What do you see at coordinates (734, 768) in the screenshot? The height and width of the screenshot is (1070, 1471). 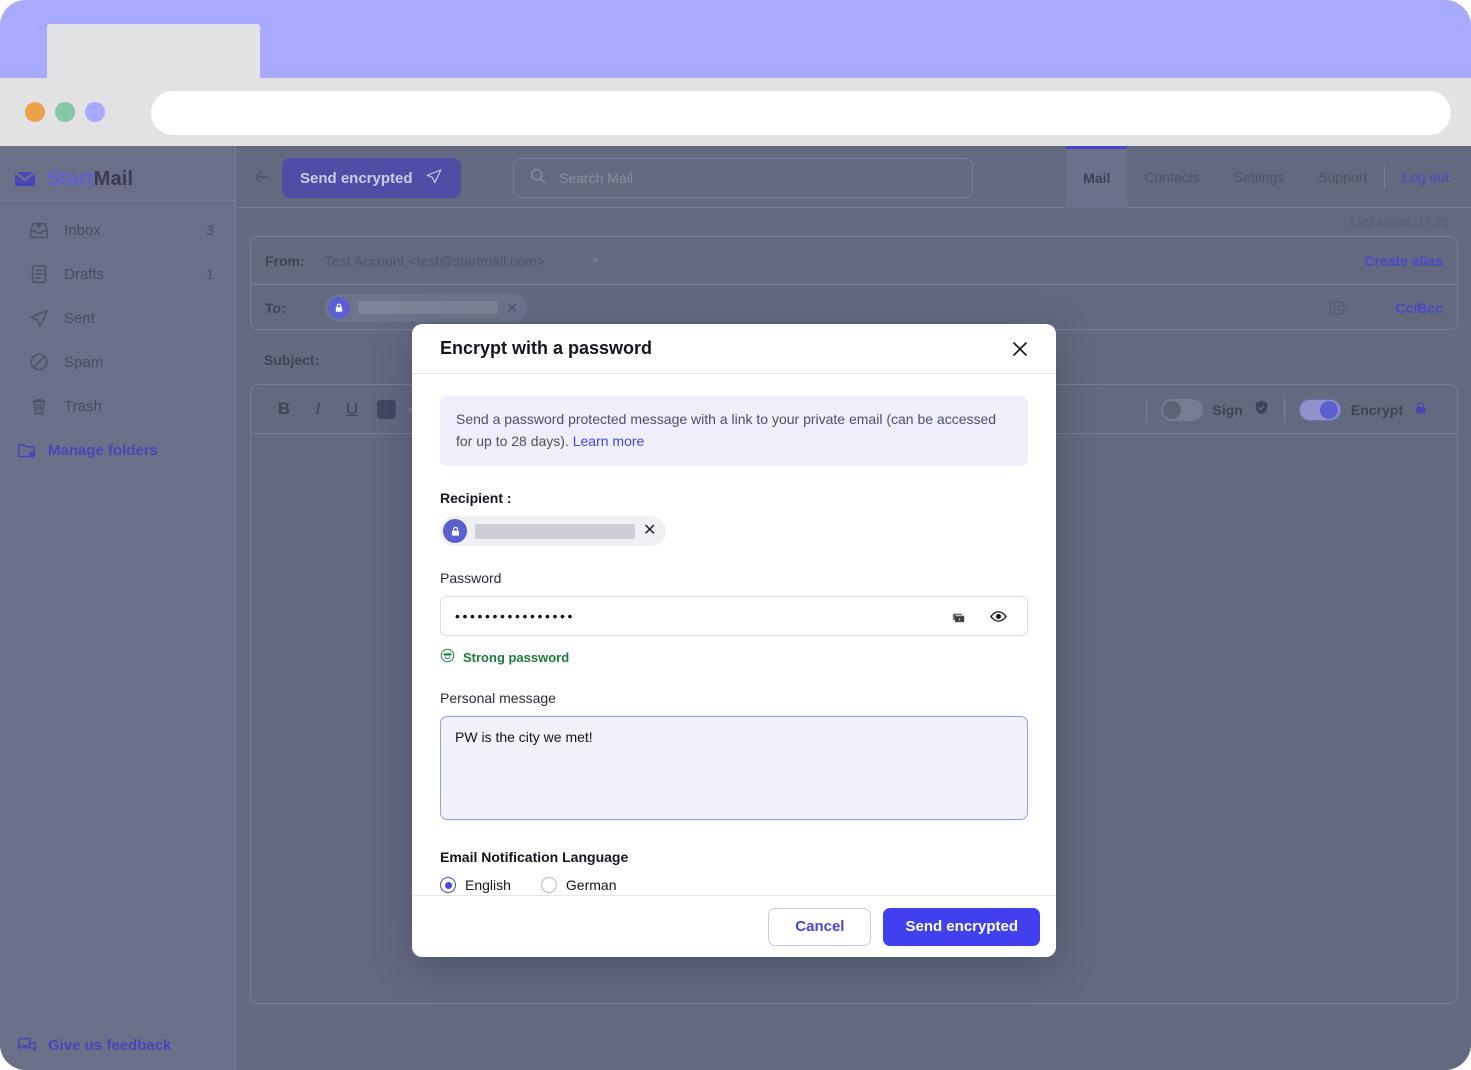 I see `personal-message-input` at bounding box center [734, 768].